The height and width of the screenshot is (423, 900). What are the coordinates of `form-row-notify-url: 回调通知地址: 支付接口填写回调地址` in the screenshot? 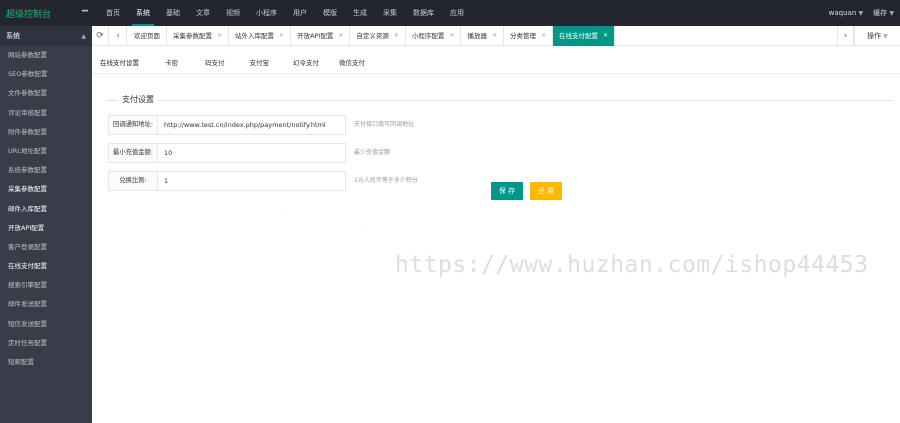 It's located at (278, 125).